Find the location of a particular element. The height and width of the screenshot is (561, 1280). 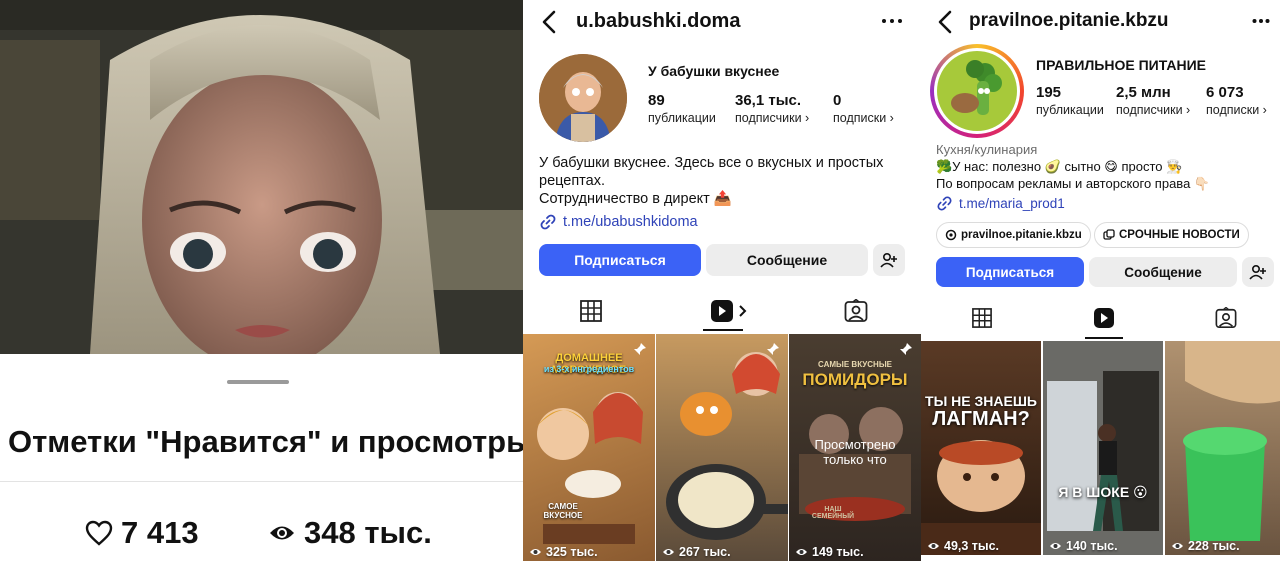

post-overlay-subtitle: САМЫЕ ВКУСНЫЕ is located at coordinates (855, 364).